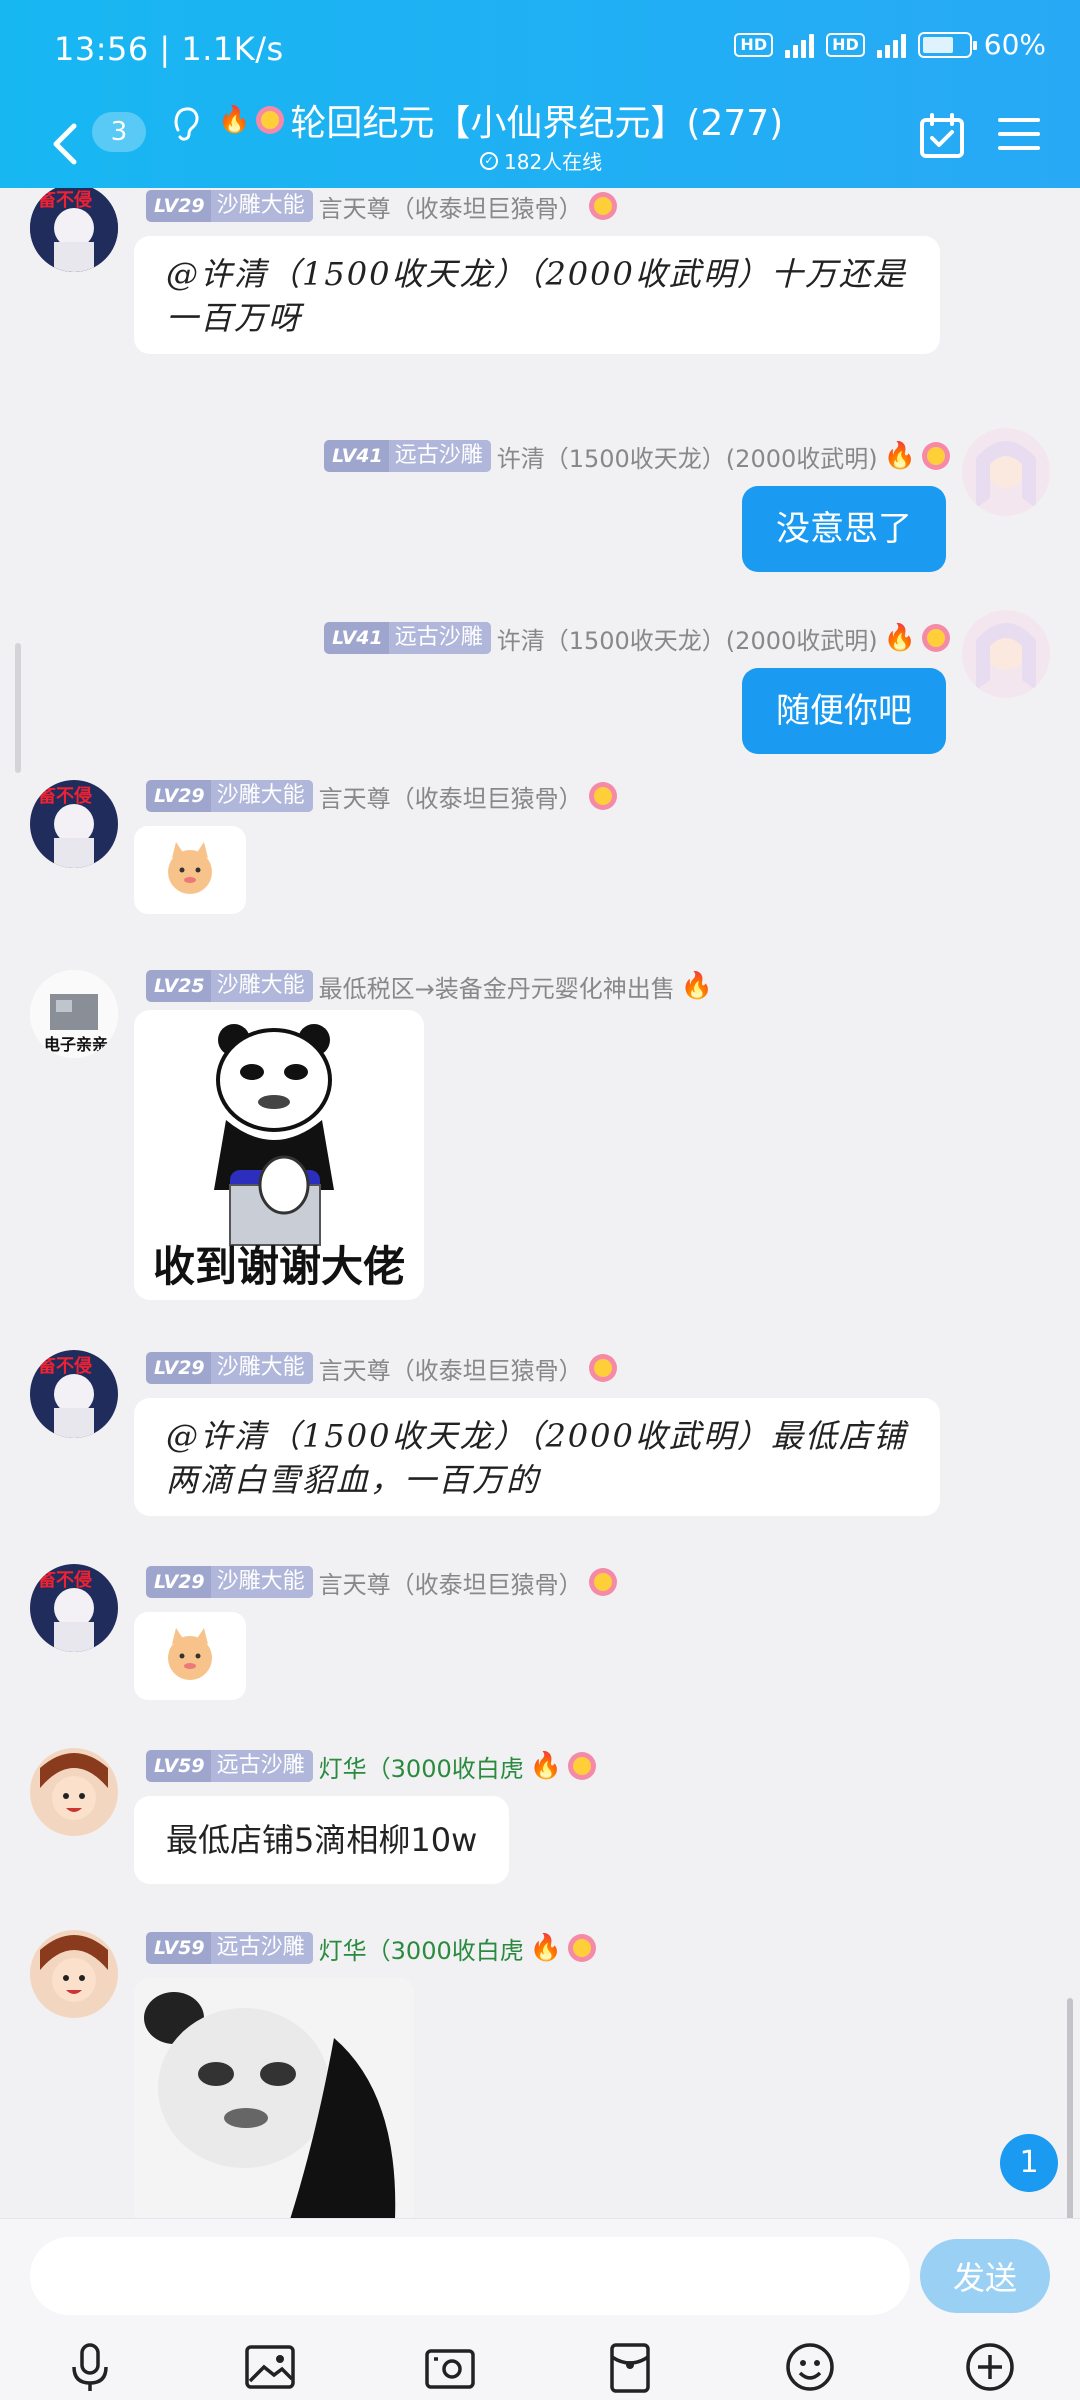 This screenshot has width=1080, height=2400. I want to click on message-item-self: LV41 远古沙雕 许清（1500收天龙）(2000收武明) 🔥 没意思了, so click(540, 490).